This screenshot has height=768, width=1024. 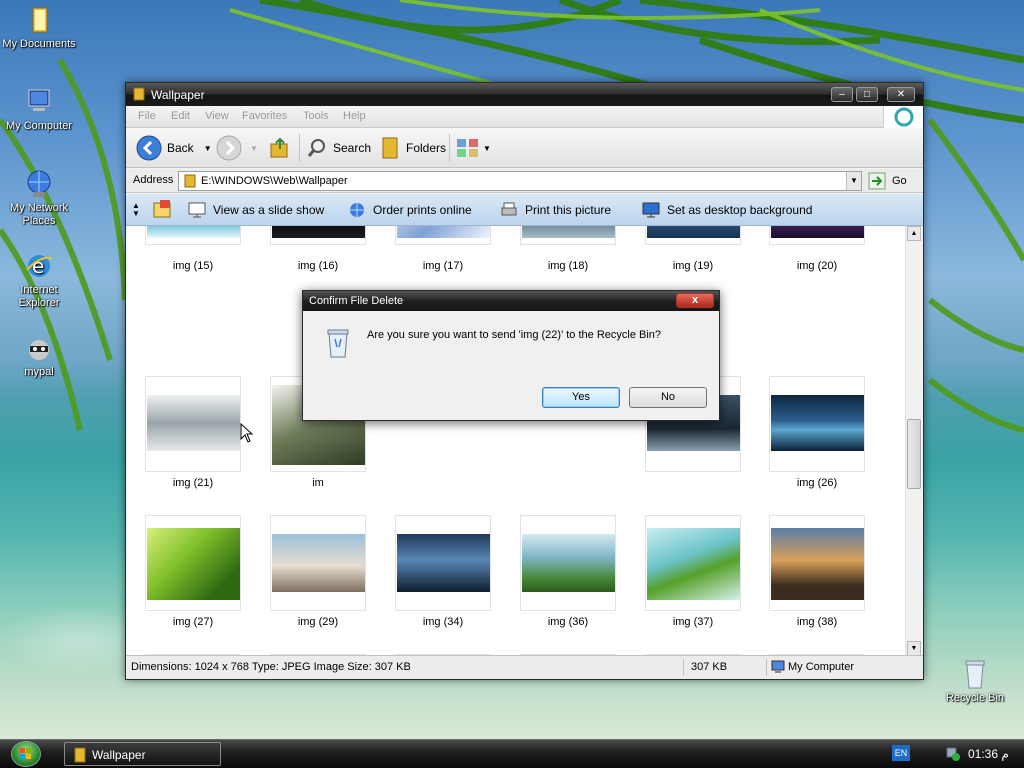 I want to click on language-indicator: EN, so click(x=901, y=753).